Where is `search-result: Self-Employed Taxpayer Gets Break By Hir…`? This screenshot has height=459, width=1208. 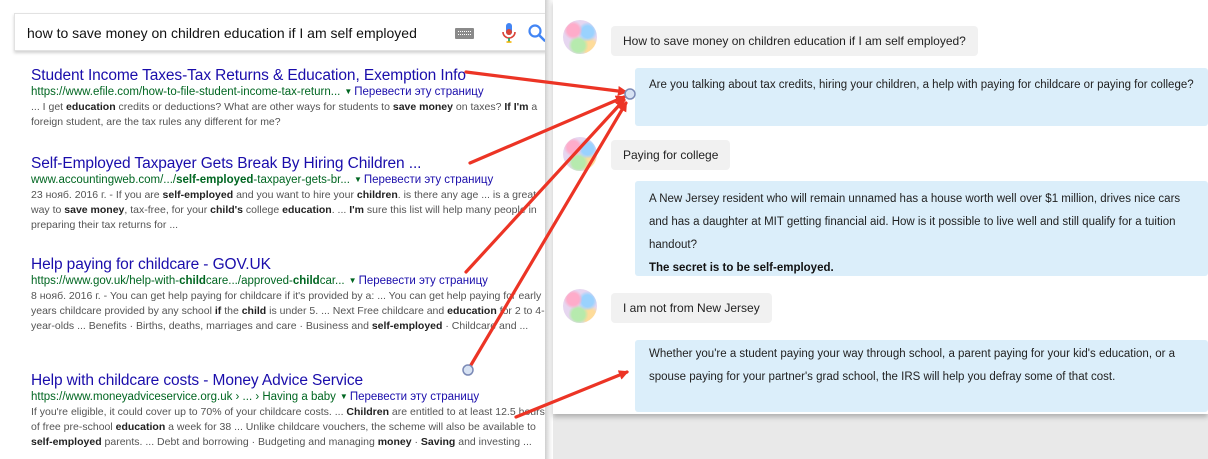 search-result: Self-Employed Taxpayer Gets Break By Hir… is located at coordinates (288, 194).